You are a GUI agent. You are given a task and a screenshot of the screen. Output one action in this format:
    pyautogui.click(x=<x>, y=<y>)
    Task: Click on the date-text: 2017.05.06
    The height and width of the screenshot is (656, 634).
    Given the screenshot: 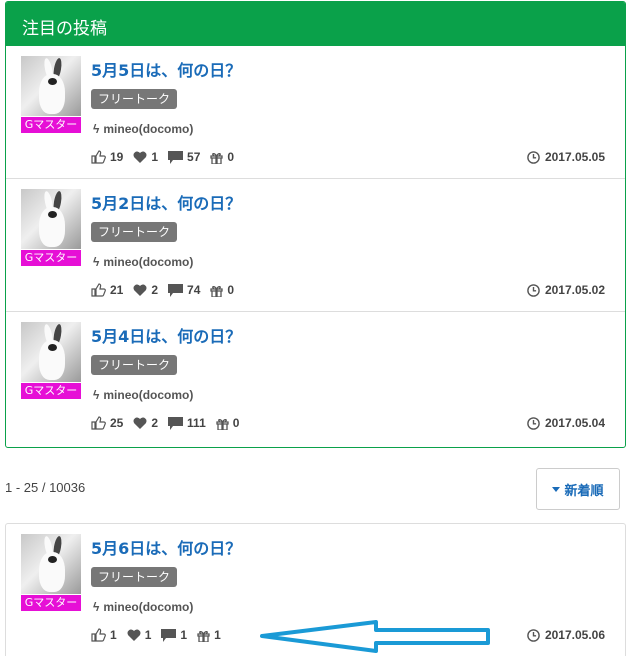 What is the action you would take?
    pyautogui.click(x=574, y=635)
    